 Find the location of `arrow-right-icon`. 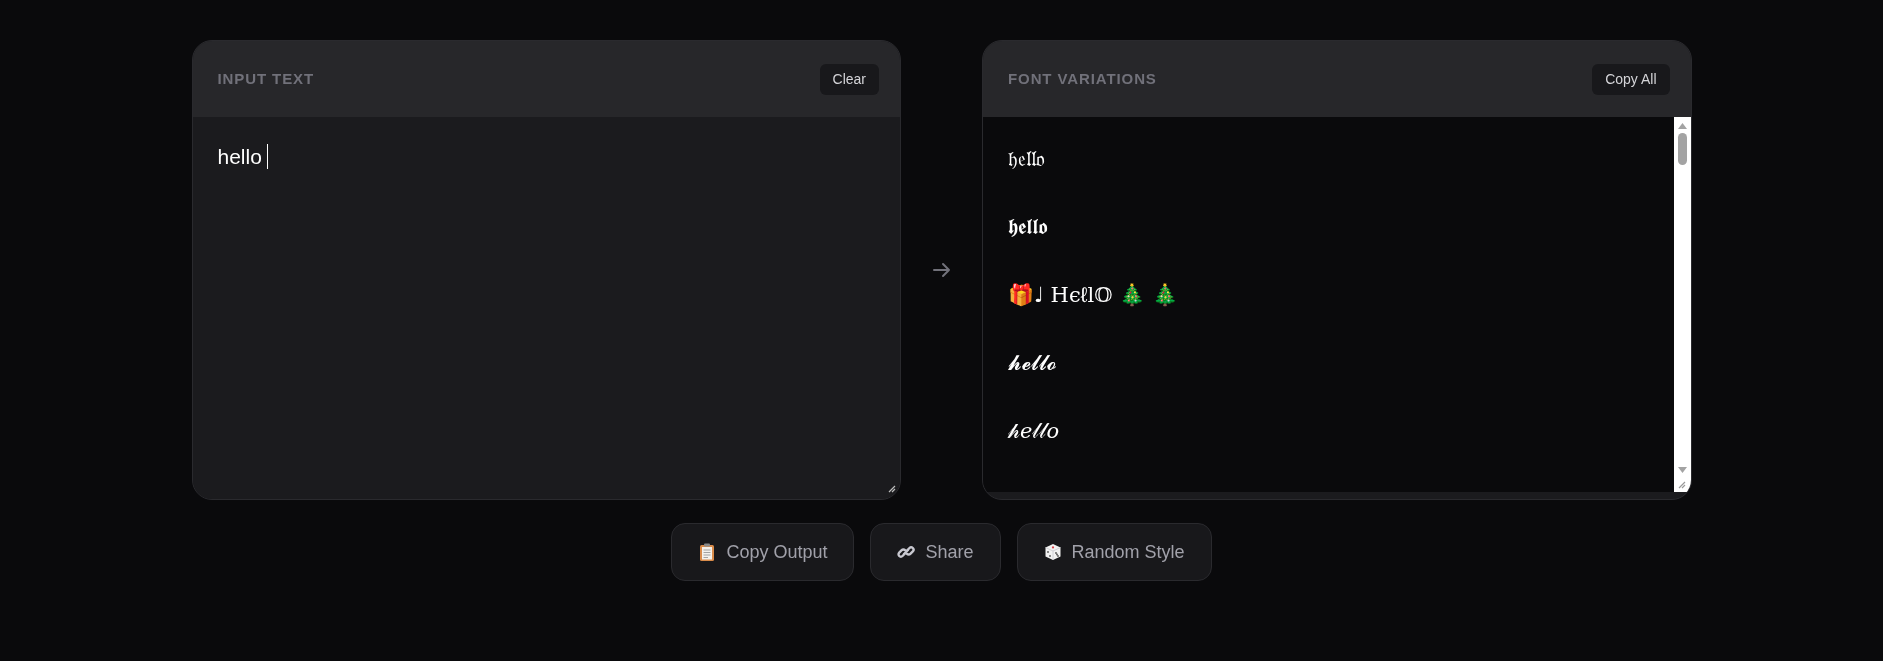

arrow-right-icon is located at coordinates (941, 270).